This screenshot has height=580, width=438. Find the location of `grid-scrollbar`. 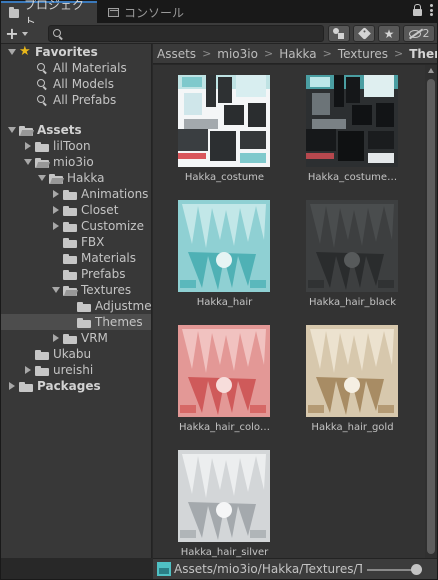

grid-scrollbar is located at coordinates (431, 311).